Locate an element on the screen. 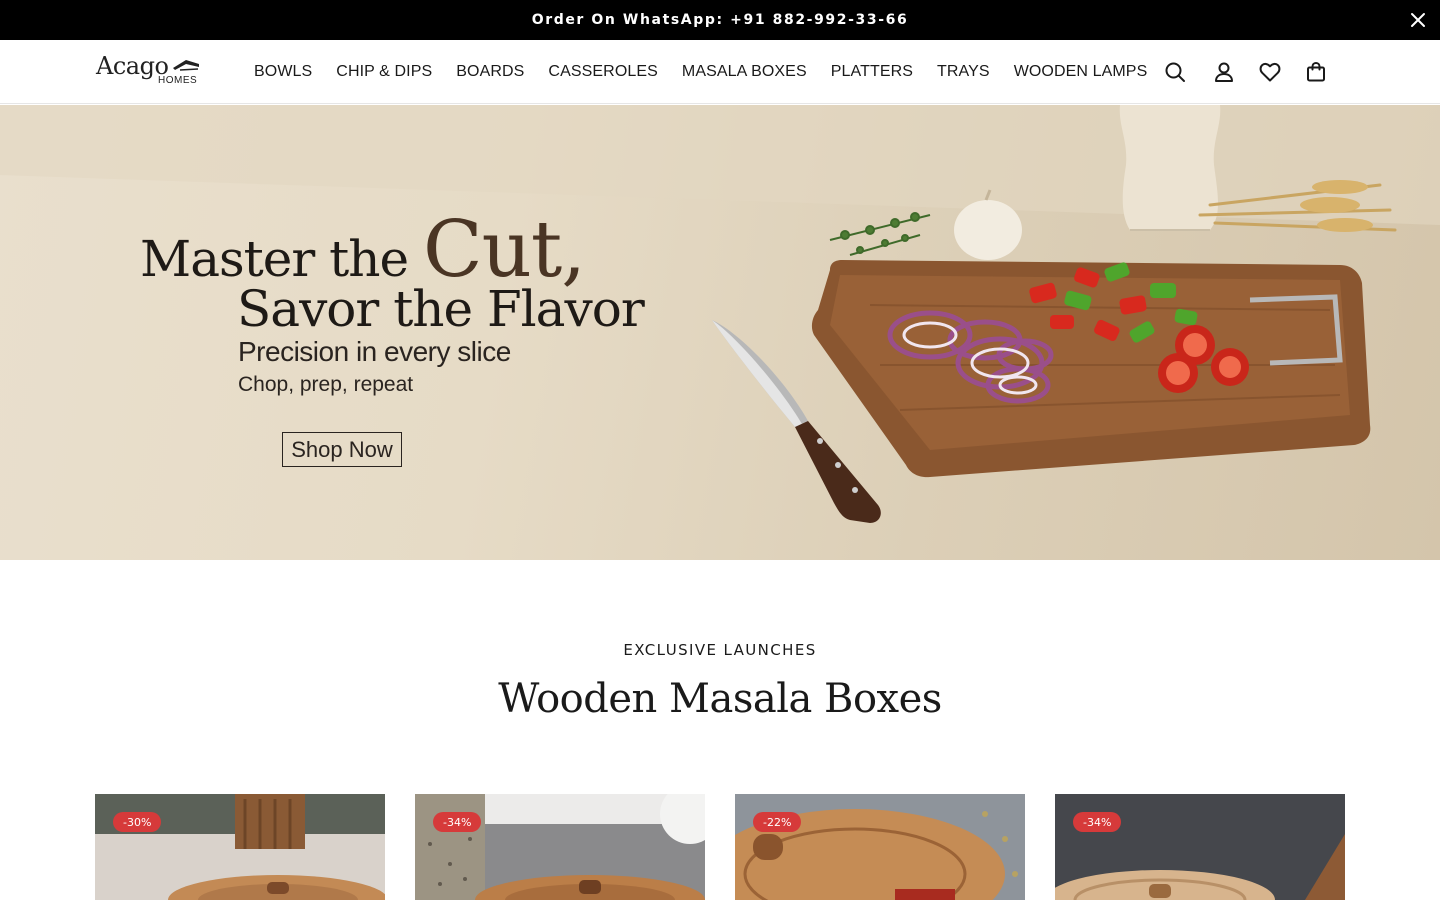  wishlist-icon is located at coordinates (1270, 72).